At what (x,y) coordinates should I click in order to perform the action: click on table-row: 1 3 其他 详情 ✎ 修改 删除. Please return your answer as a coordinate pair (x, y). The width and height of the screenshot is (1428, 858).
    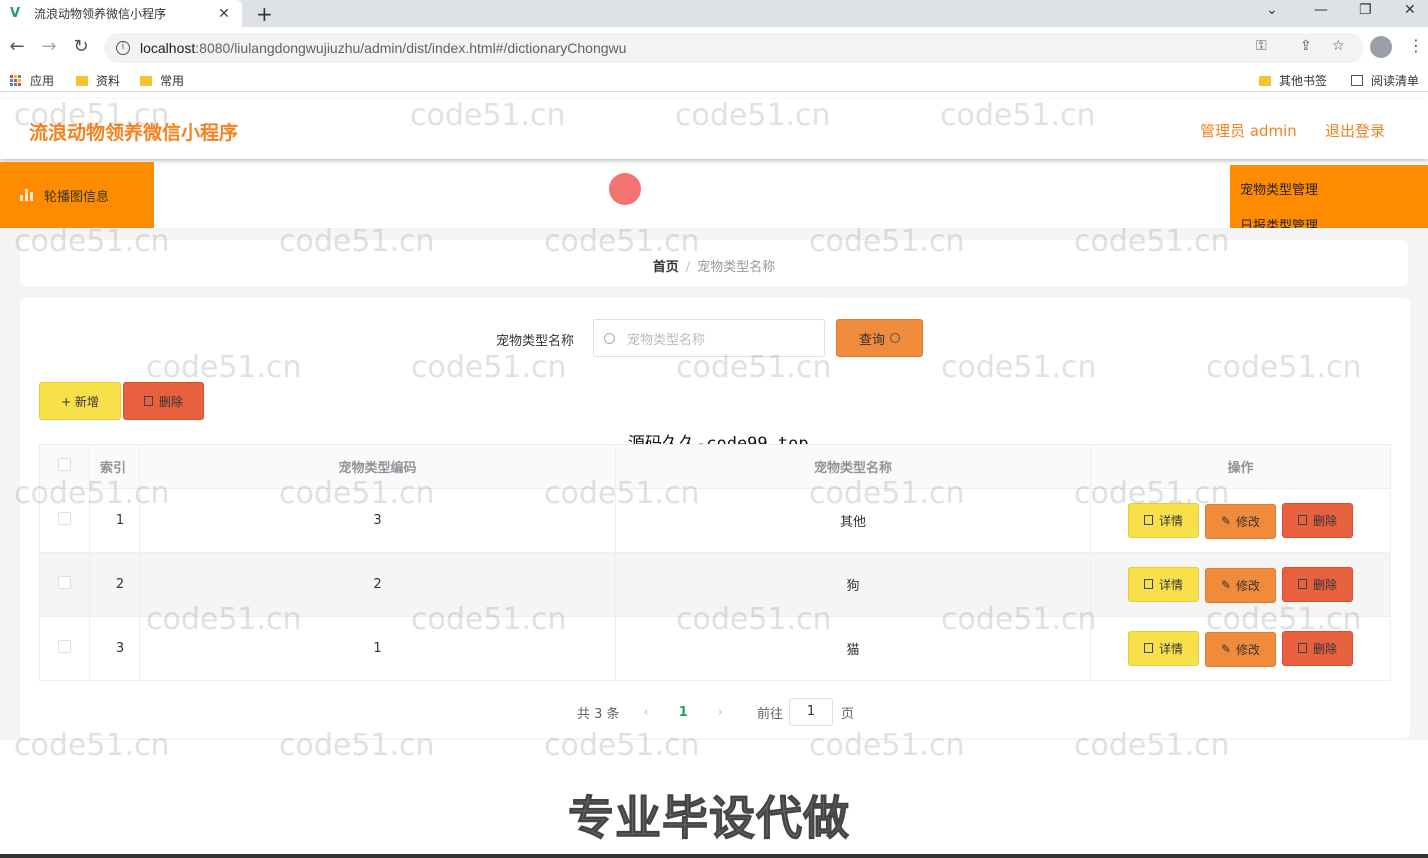
    Looking at the image, I should click on (715, 520).